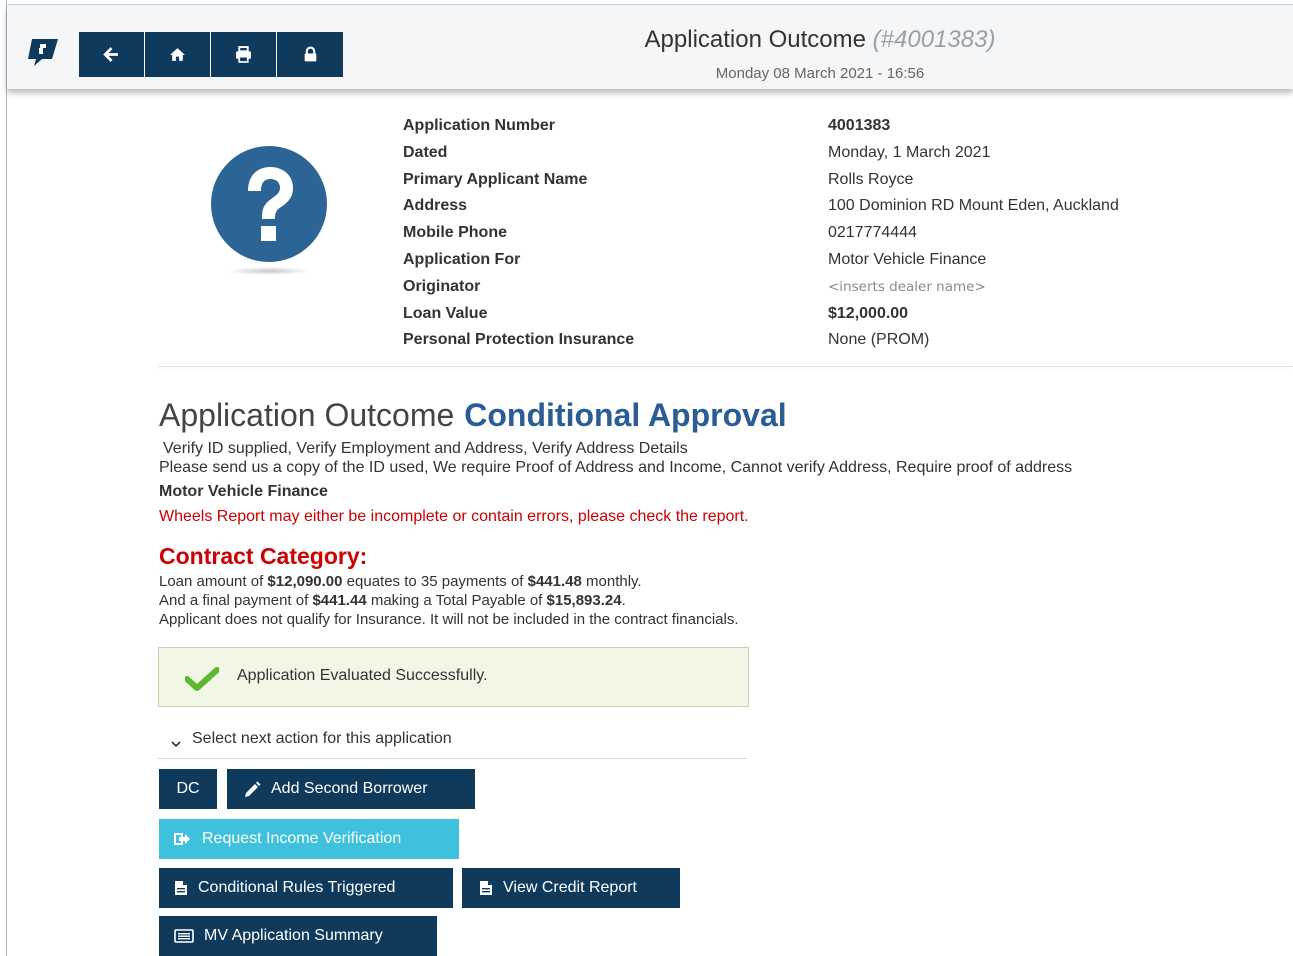 This screenshot has height=956, width=1293. What do you see at coordinates (519, 340) in the screenshot?
I see `label-ppi: Personal Protection Insurance` at bounding box center [519, 340].